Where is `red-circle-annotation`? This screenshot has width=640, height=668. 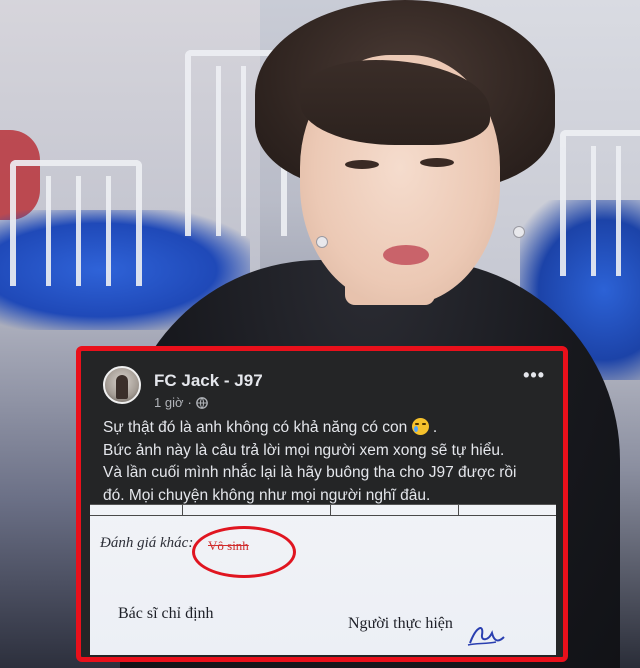
red-circle-annotation is located at coordinates (244, 552).